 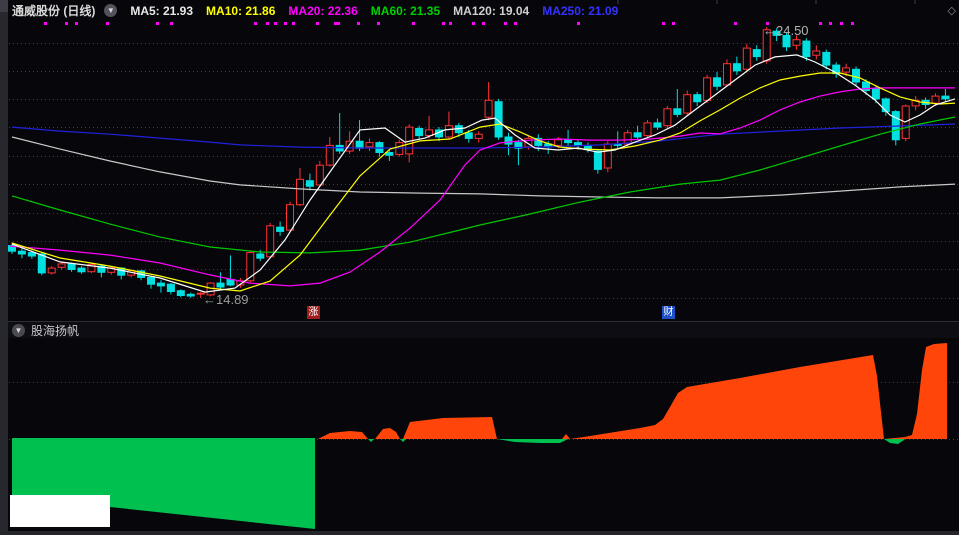 What do you see at coordinates (479, 533) in the screenshot?
I see `window-bottom-edge` at bounding box center [479, 533].